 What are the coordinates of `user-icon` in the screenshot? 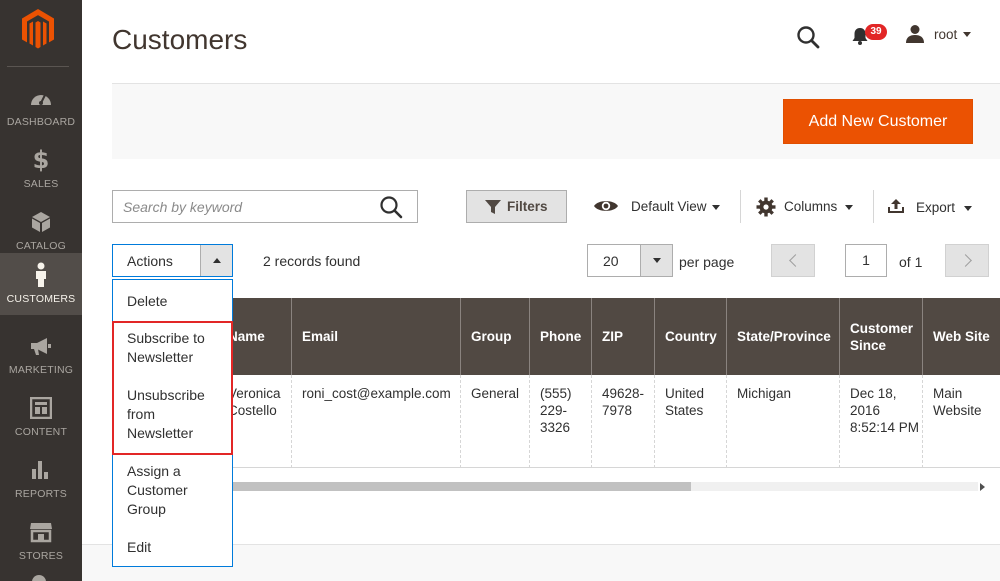 It's located at (915, 34).